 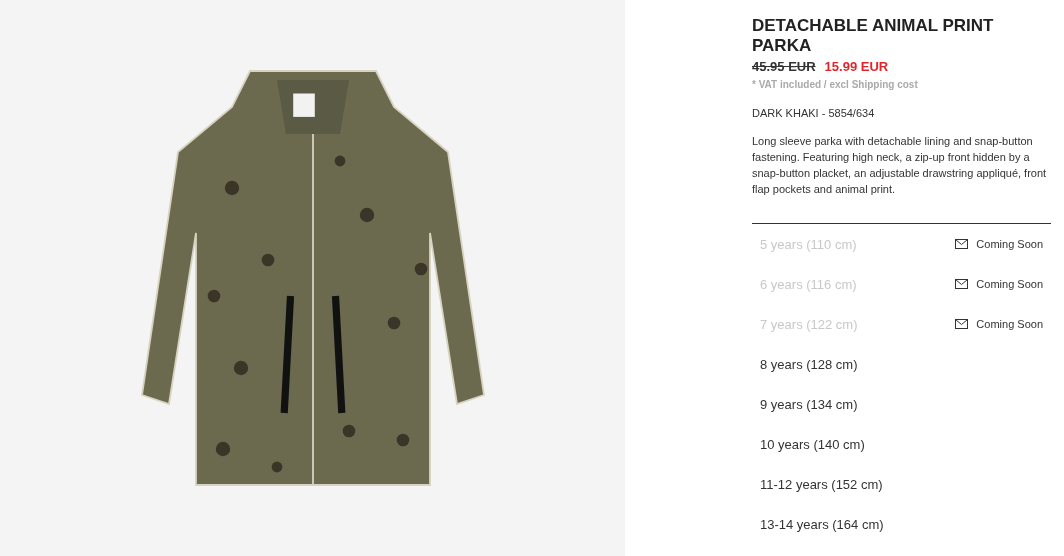 What do you see at coordinates (784, 66) in the screenshot?
I see `old-price: 45.95 EUR` at bounding box center [784, 66].